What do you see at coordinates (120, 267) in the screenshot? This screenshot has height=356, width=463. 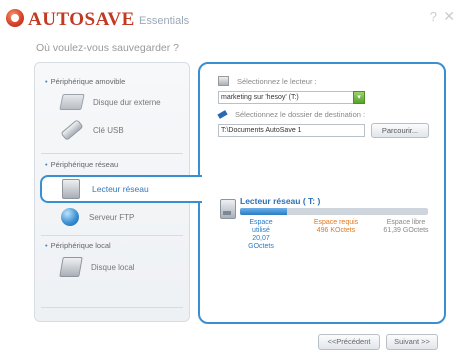 I see `sidebar-item-local-disk: Disque local` at bounding box center [120, 267].